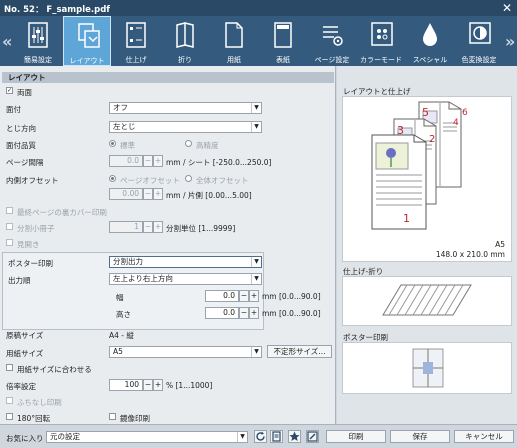  Describe the element at coordinates (38, 60) in the screenshot. I see `tab-label: 簡易設定` at that location.